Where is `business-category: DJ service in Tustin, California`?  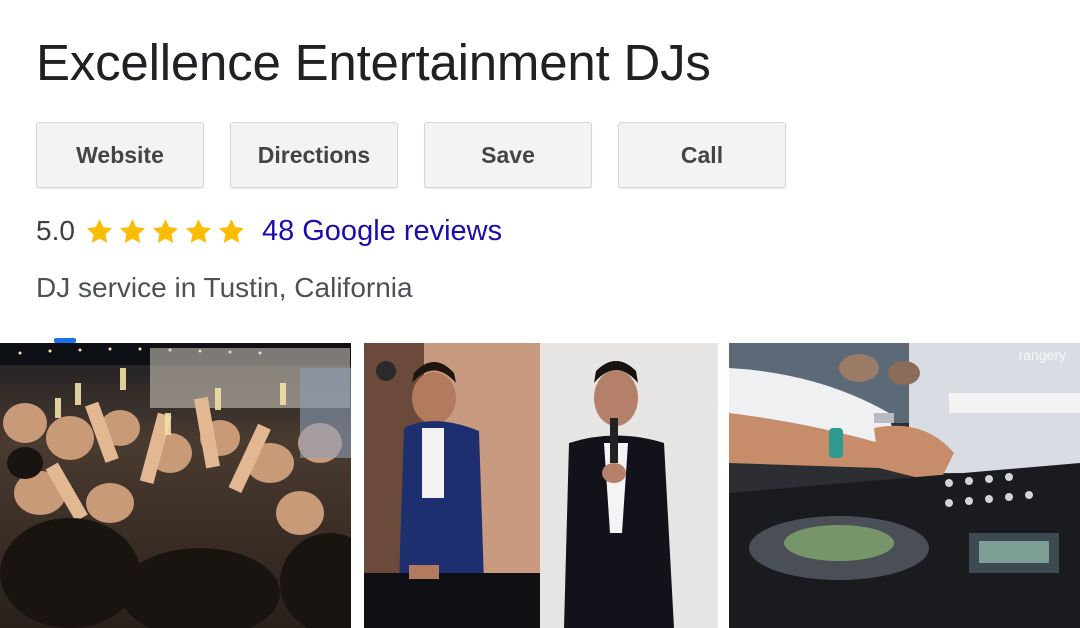
business-category: DJ service in Tustin, California is located at coordinates (224, 287).